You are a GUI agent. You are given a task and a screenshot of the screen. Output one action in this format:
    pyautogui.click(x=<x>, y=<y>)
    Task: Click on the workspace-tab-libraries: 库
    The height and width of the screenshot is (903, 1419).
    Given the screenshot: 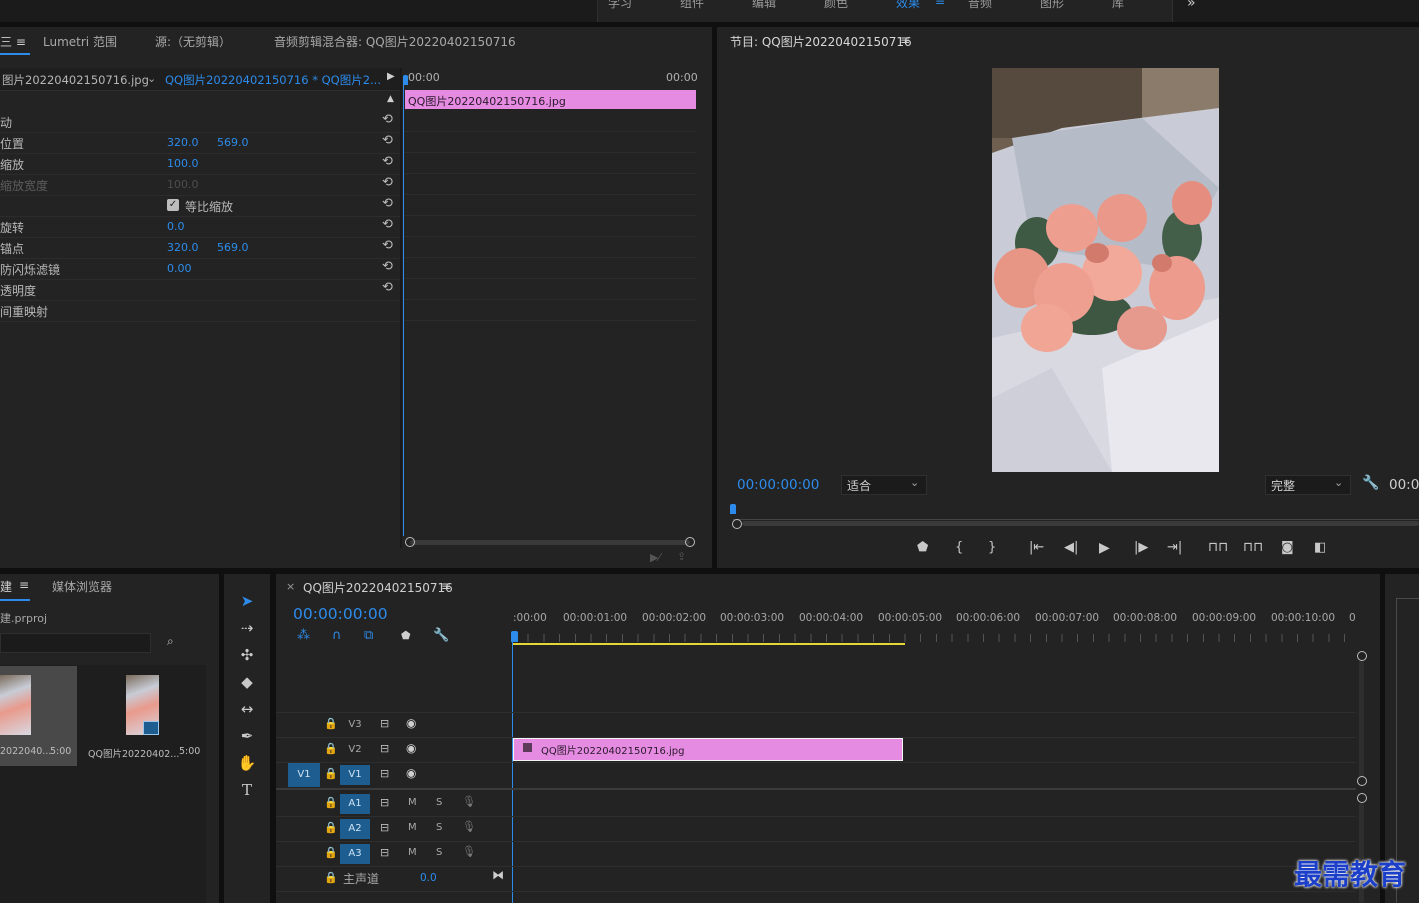 What is the action you would take?
    pyautogui.click(x=1118, y=5)
    